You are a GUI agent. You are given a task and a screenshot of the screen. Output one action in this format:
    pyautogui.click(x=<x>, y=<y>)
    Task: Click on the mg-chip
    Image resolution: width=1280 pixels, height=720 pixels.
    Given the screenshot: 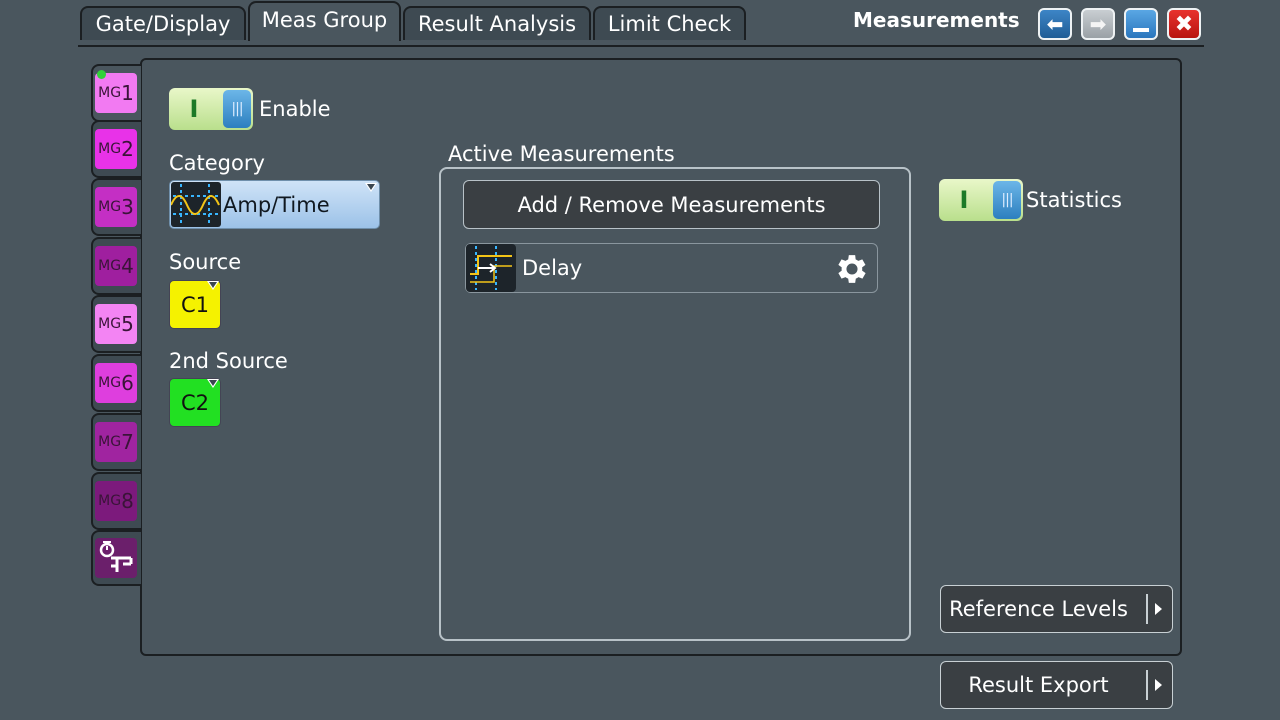 What is the action you would take?
    pyautogui.click(x=116, y=558)
    